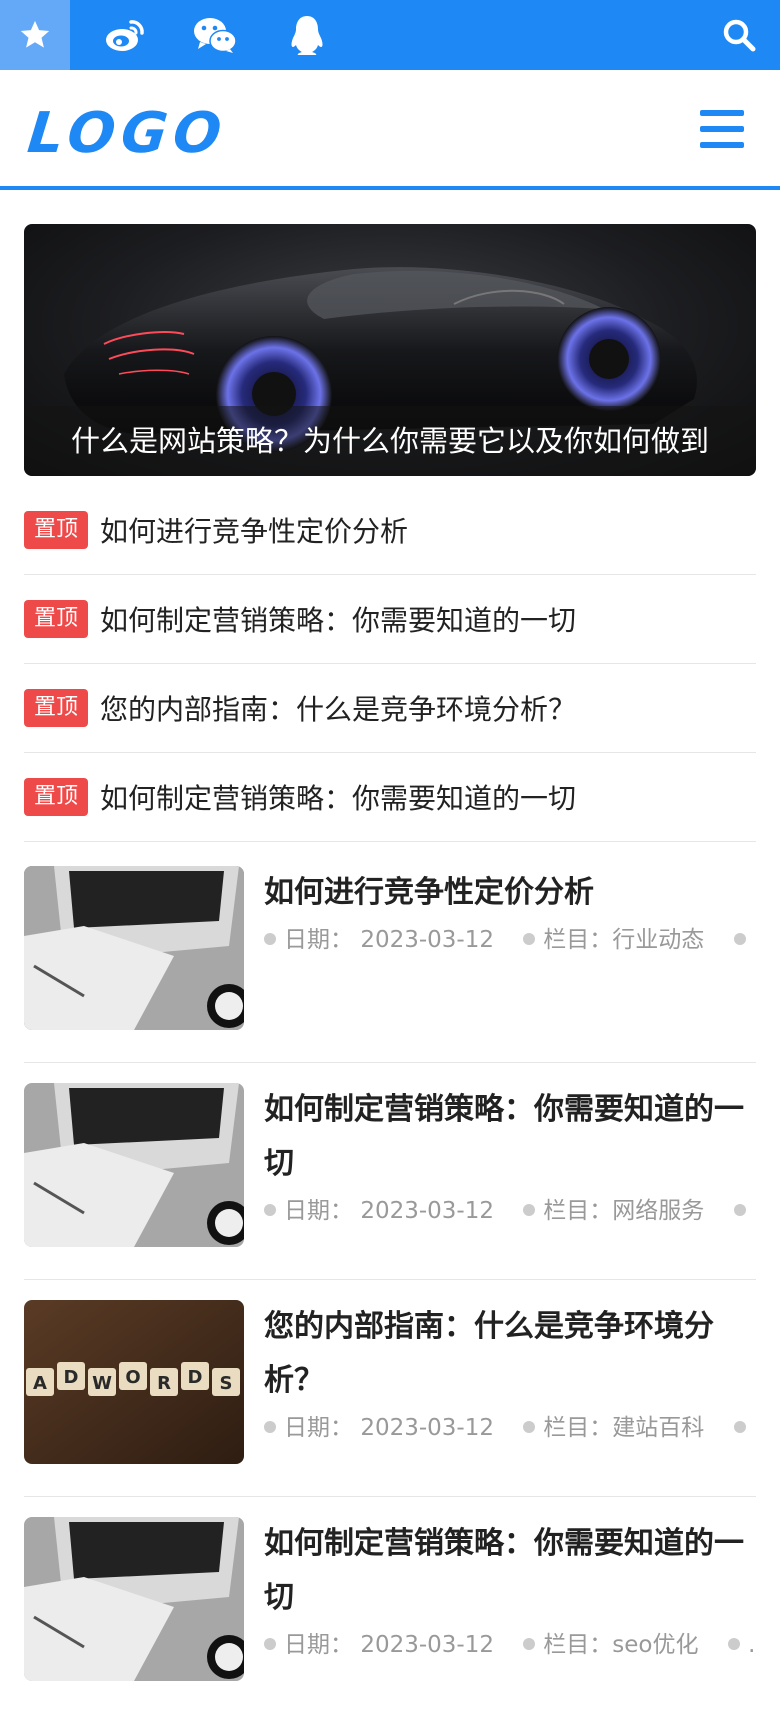 The image size is (780, 1714). I want to click on pinned-title: 如何进行竞争性定价分析, so click(254, 530).